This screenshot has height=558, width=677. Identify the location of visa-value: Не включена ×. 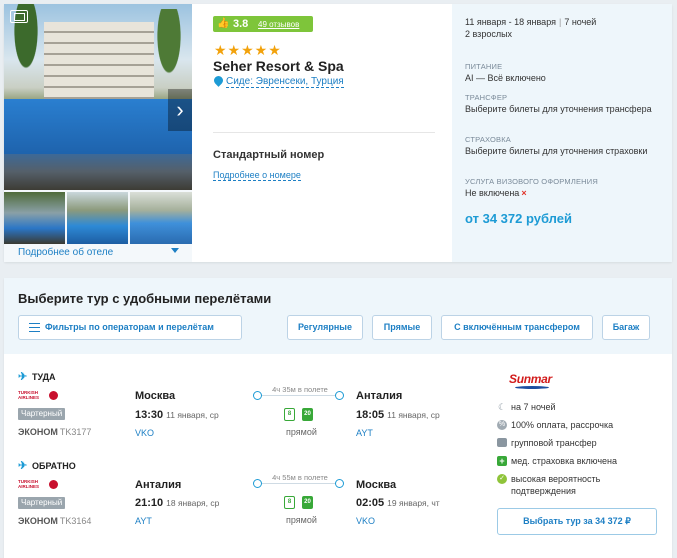
(562, 193).